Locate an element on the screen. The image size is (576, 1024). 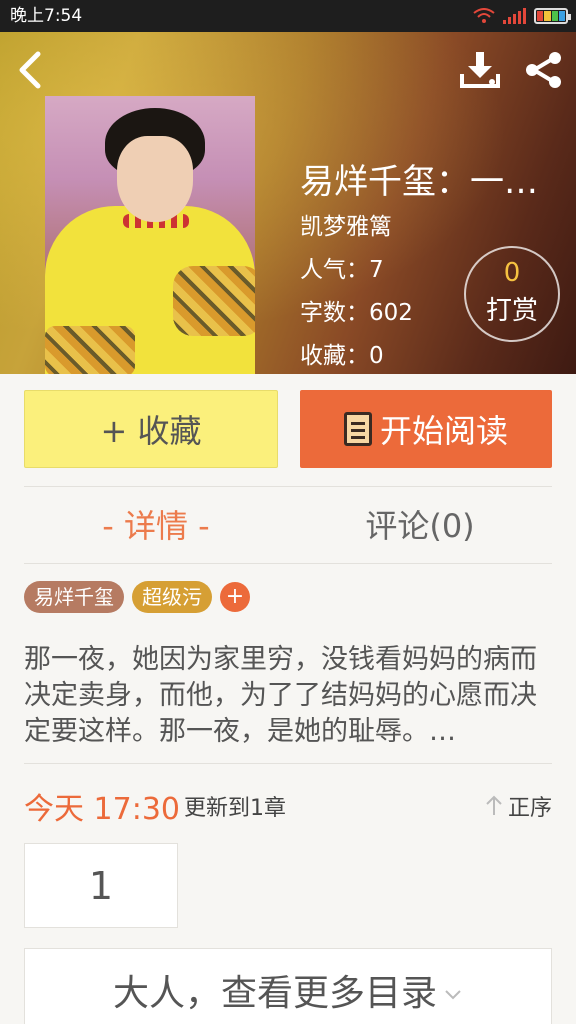
reward-count: 0 is located at coordinates (512, 273).